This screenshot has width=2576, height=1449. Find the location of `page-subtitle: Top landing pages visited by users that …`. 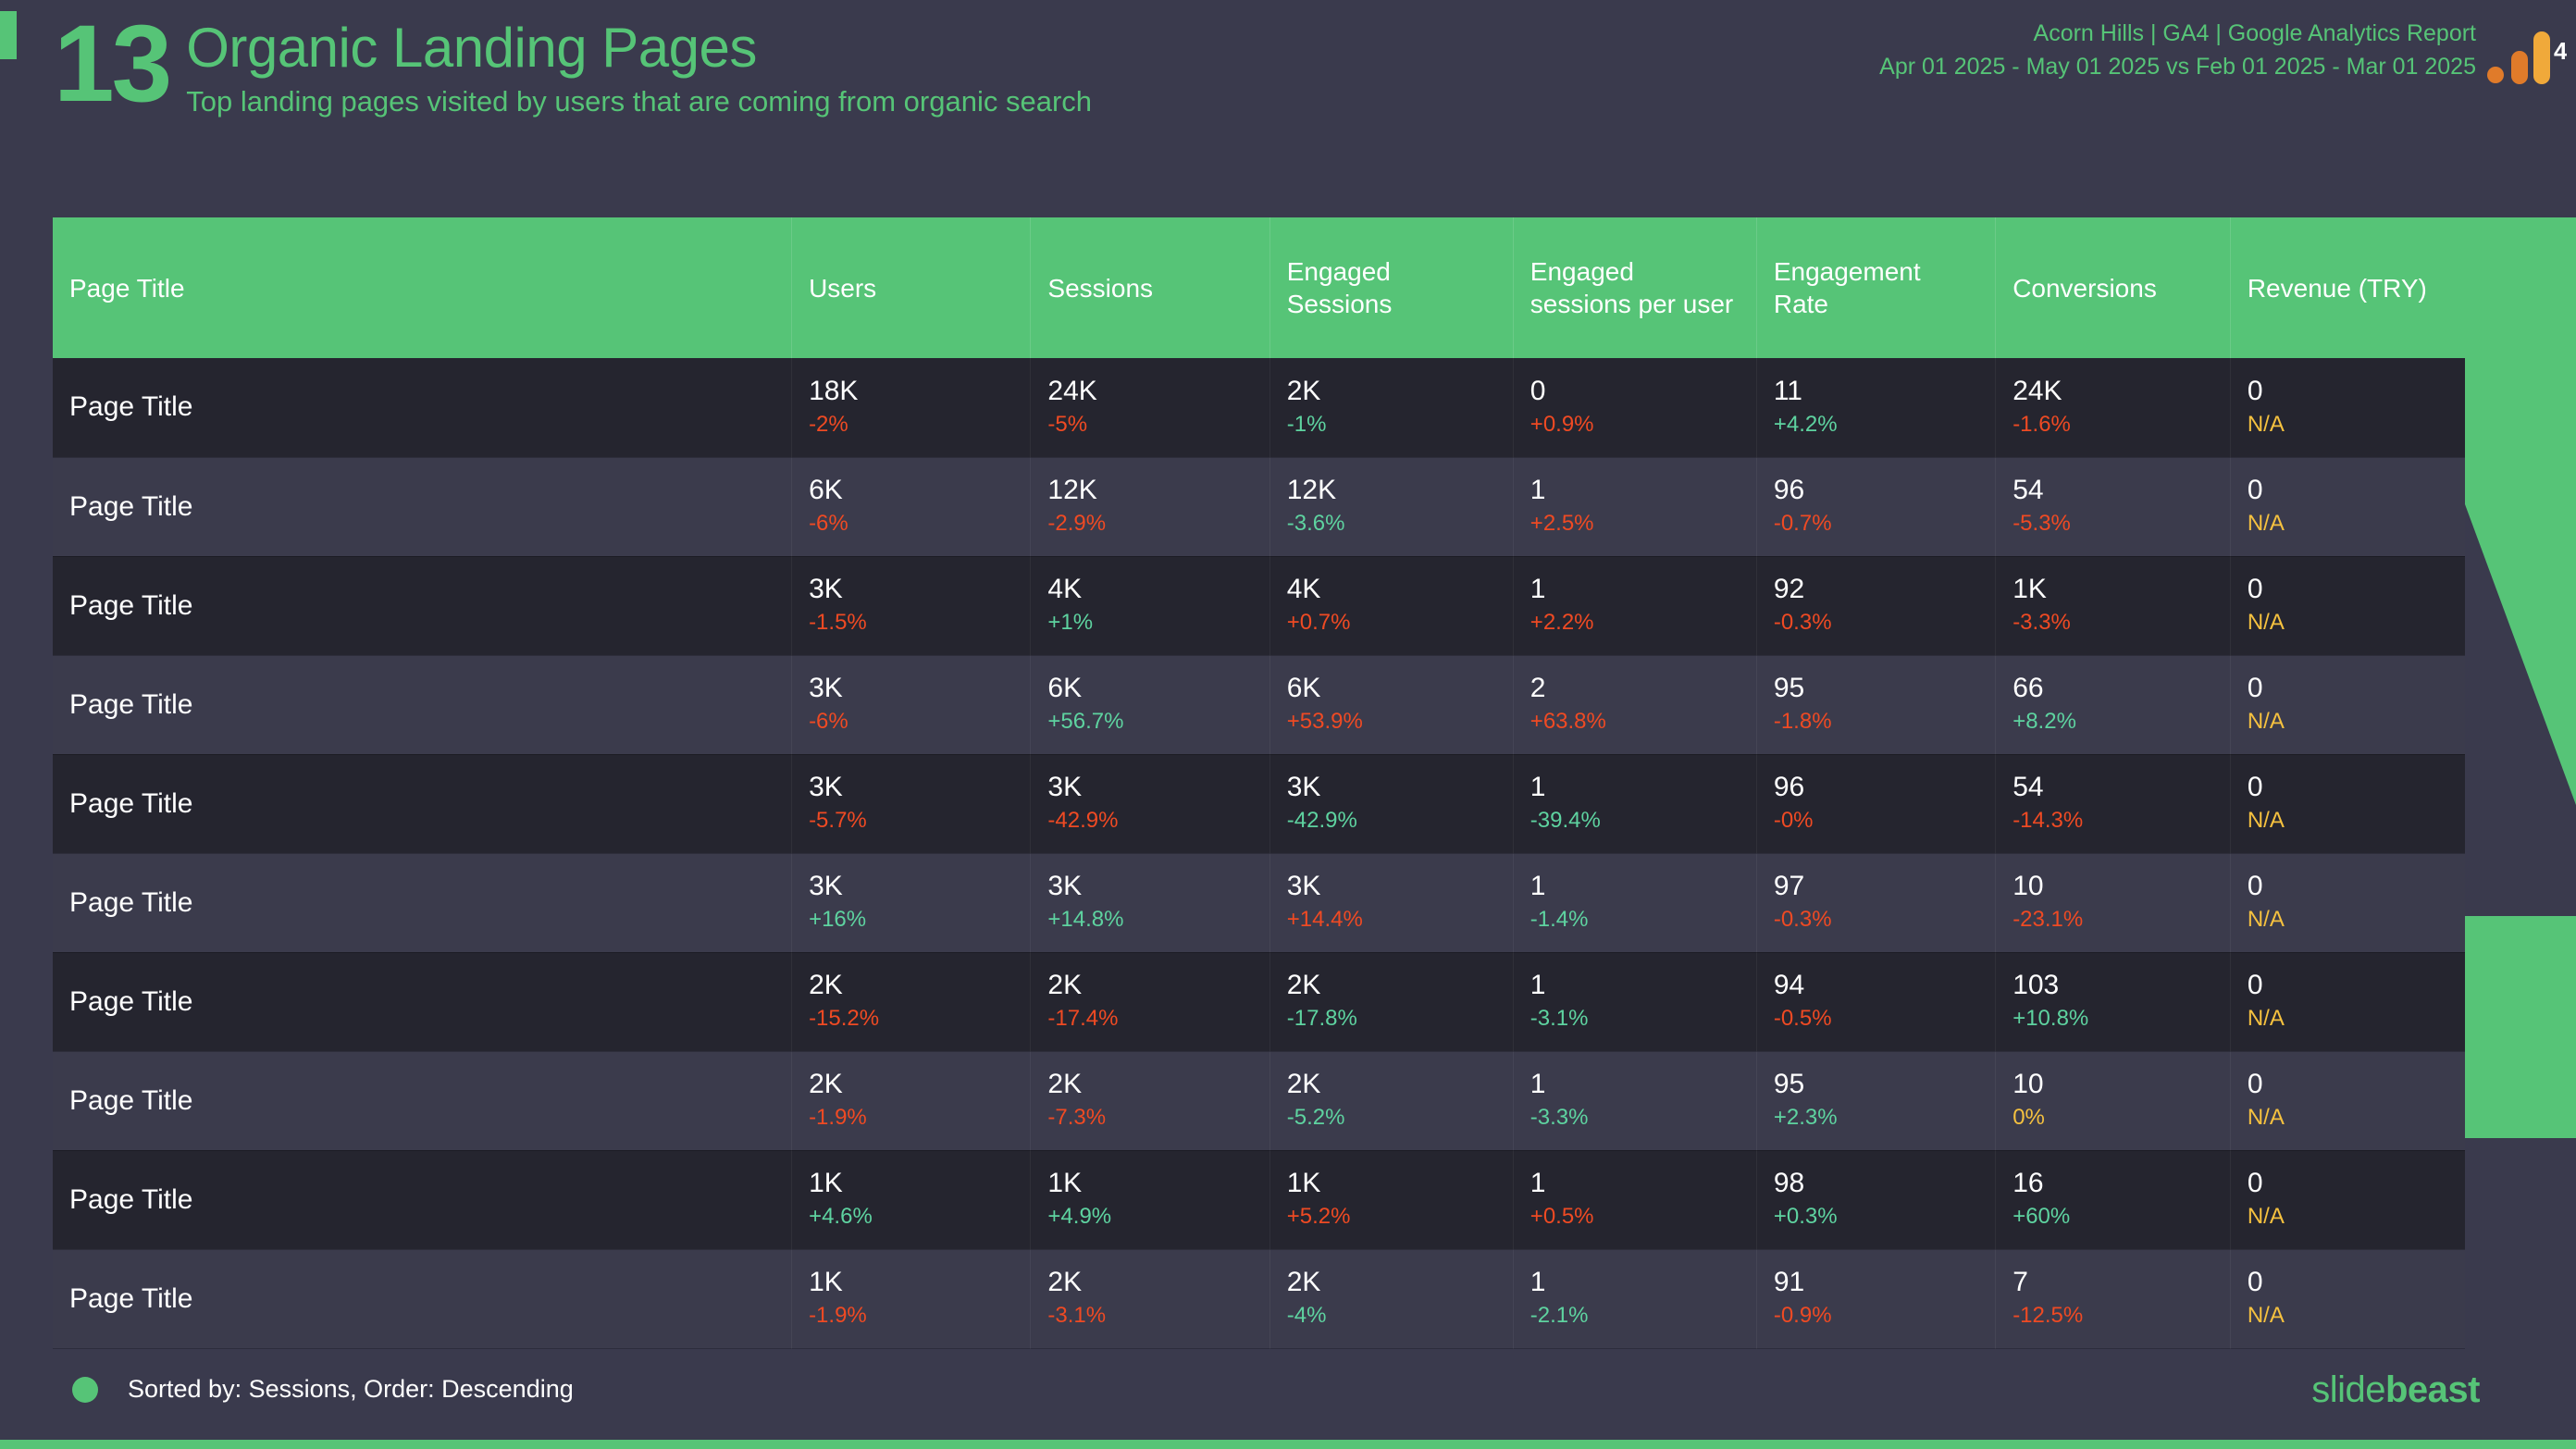

page-subtitle: Top landing pages visited by users that … is located at coordinates (639, 101).